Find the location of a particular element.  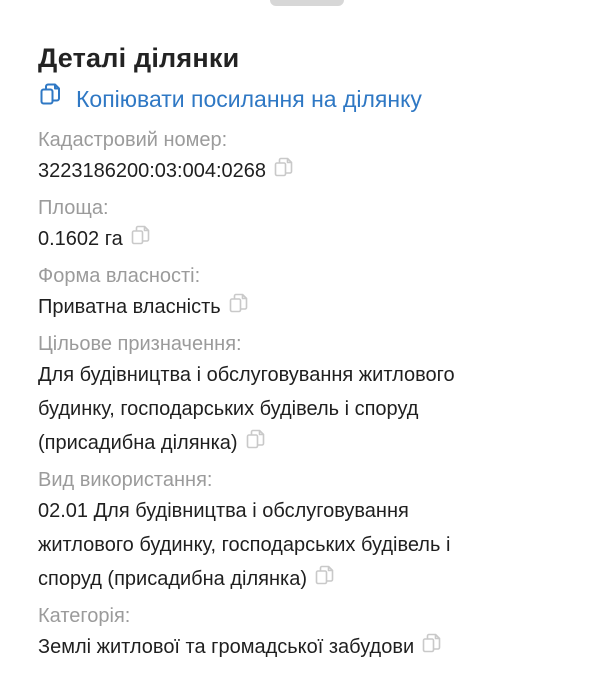

copy-link-icon is located at coordinates (51, 95).